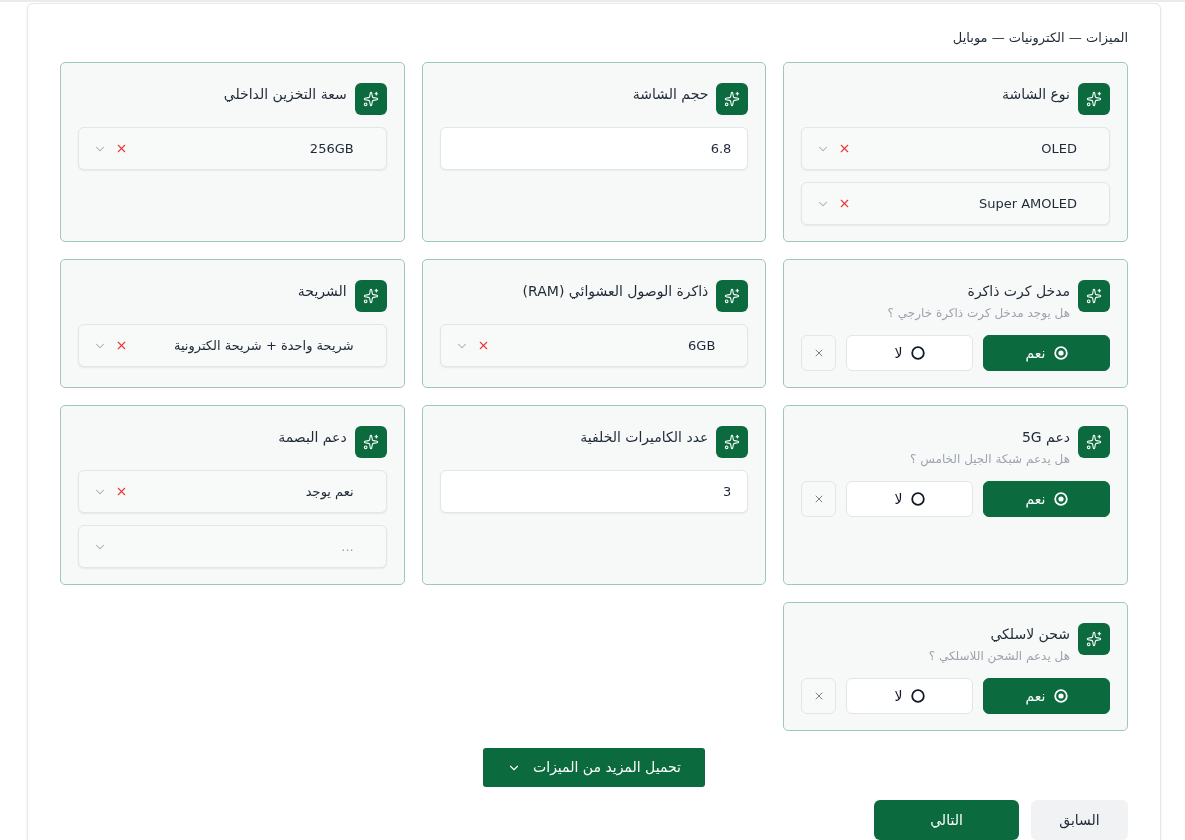 Image resolution: width=1185 pixels, height=840 pixels. What do you see at coordinates (990, 459) in the screenshot?
I see `feature-question: هل يدعم شبكة الجيل الخامس ؟` at bounding box center [990, 459].